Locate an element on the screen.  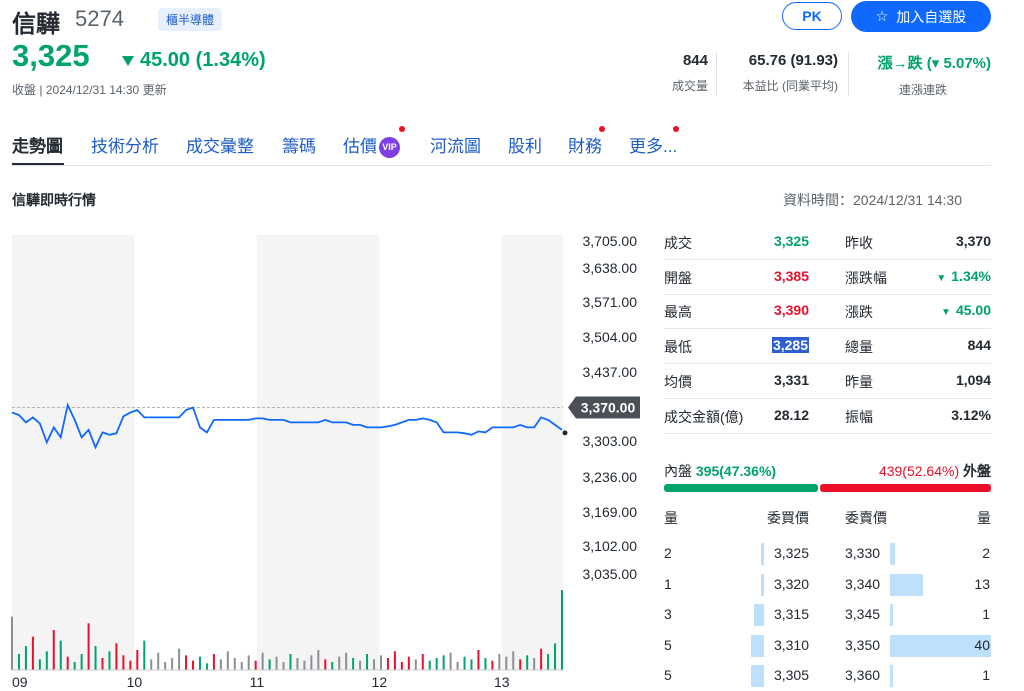
pk-button: PK is located at coordinates (812, 16).